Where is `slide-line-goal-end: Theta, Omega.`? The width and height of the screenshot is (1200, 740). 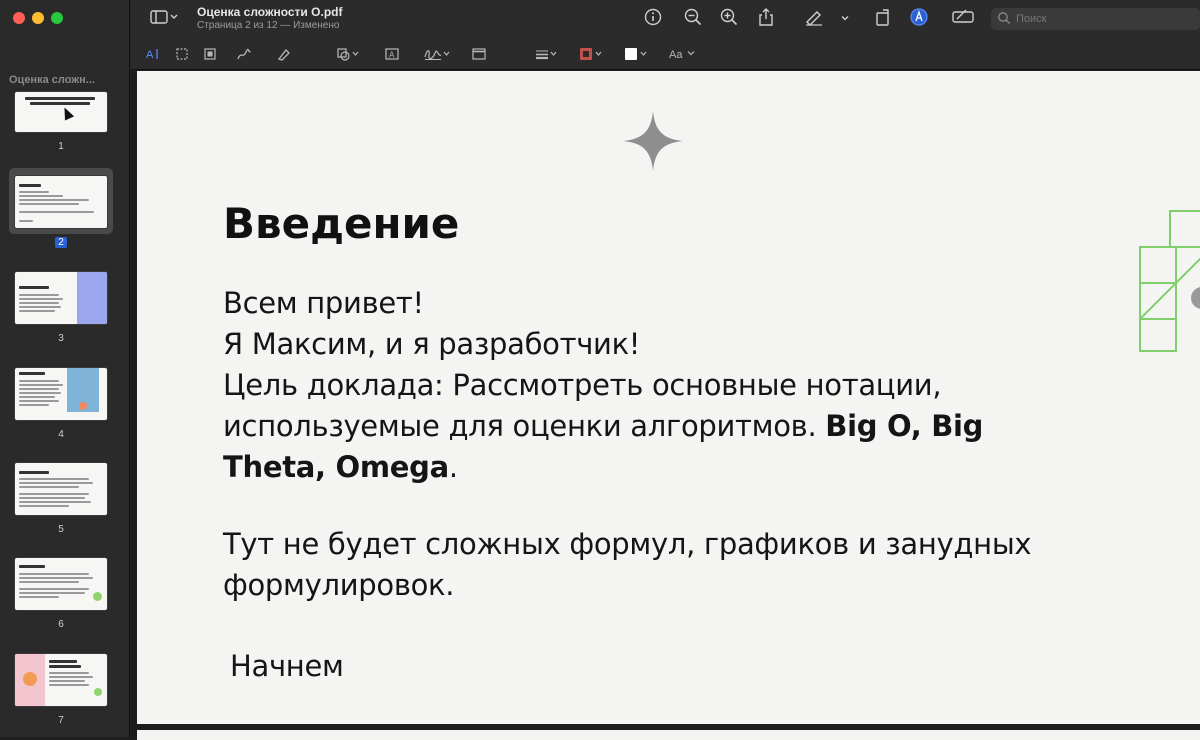
slide-line-goal-end: Theta, Omega. is located at coordinates (340, 467).